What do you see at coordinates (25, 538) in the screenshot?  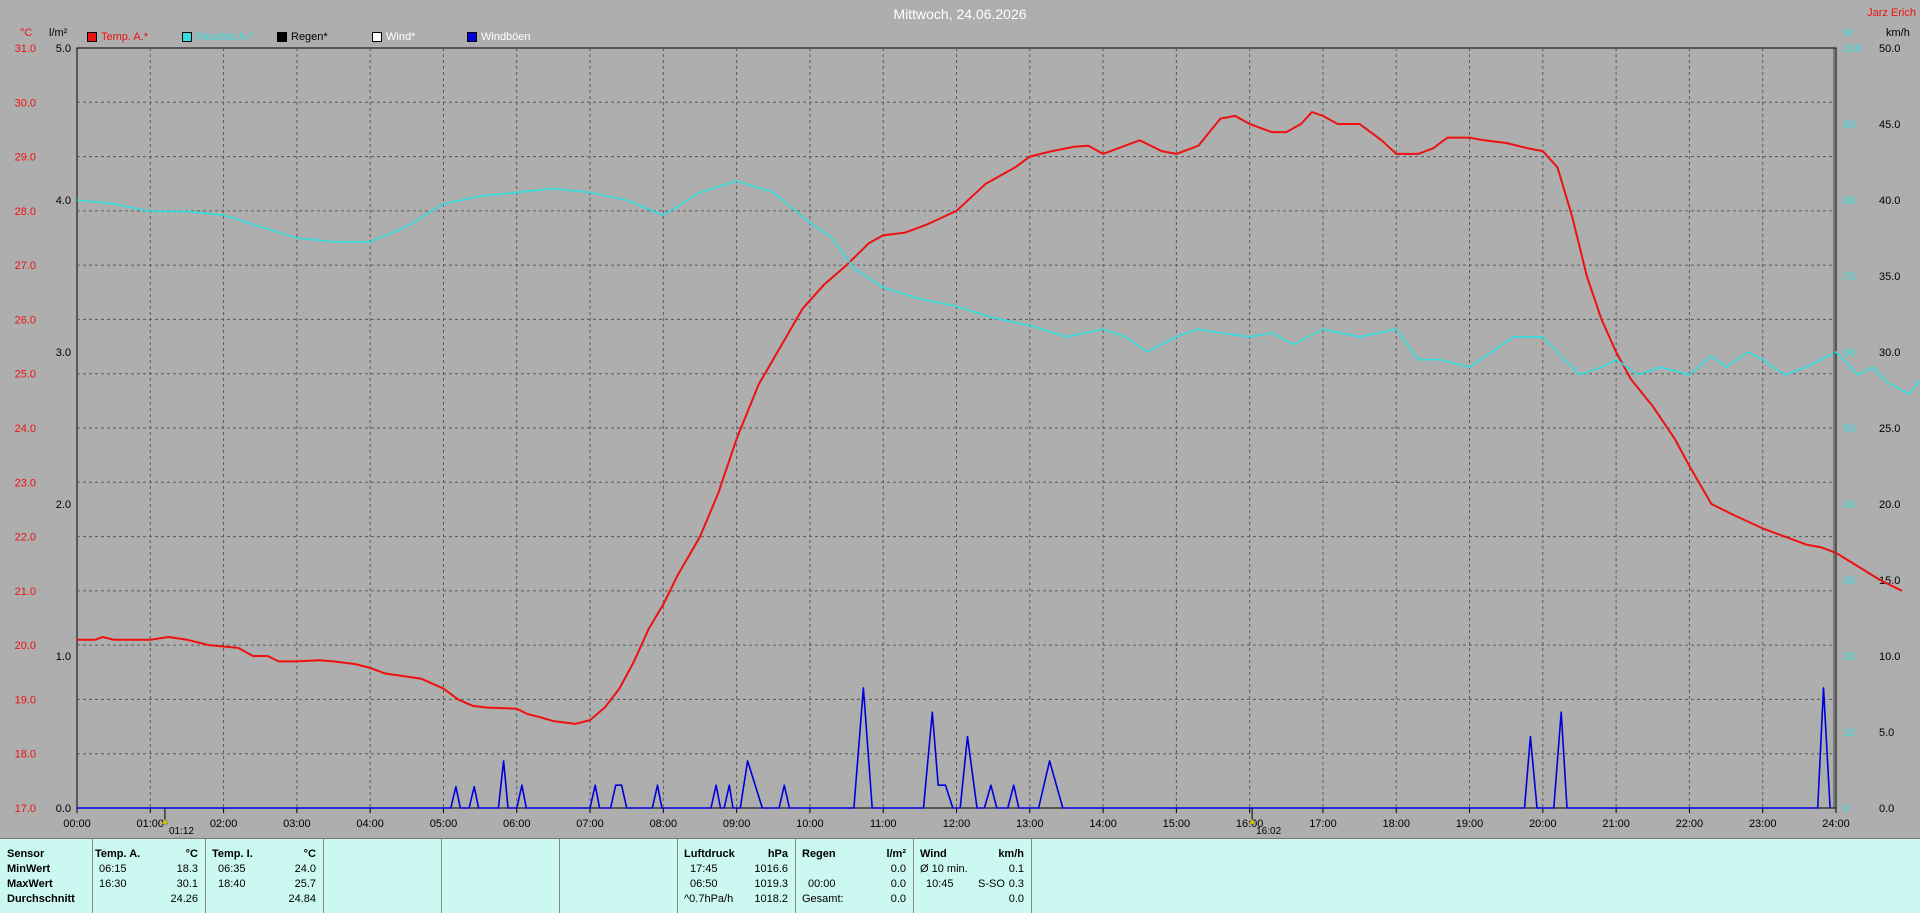 I see `temp-axis-tick-label: 22.0` at bounding box center [25, 538].